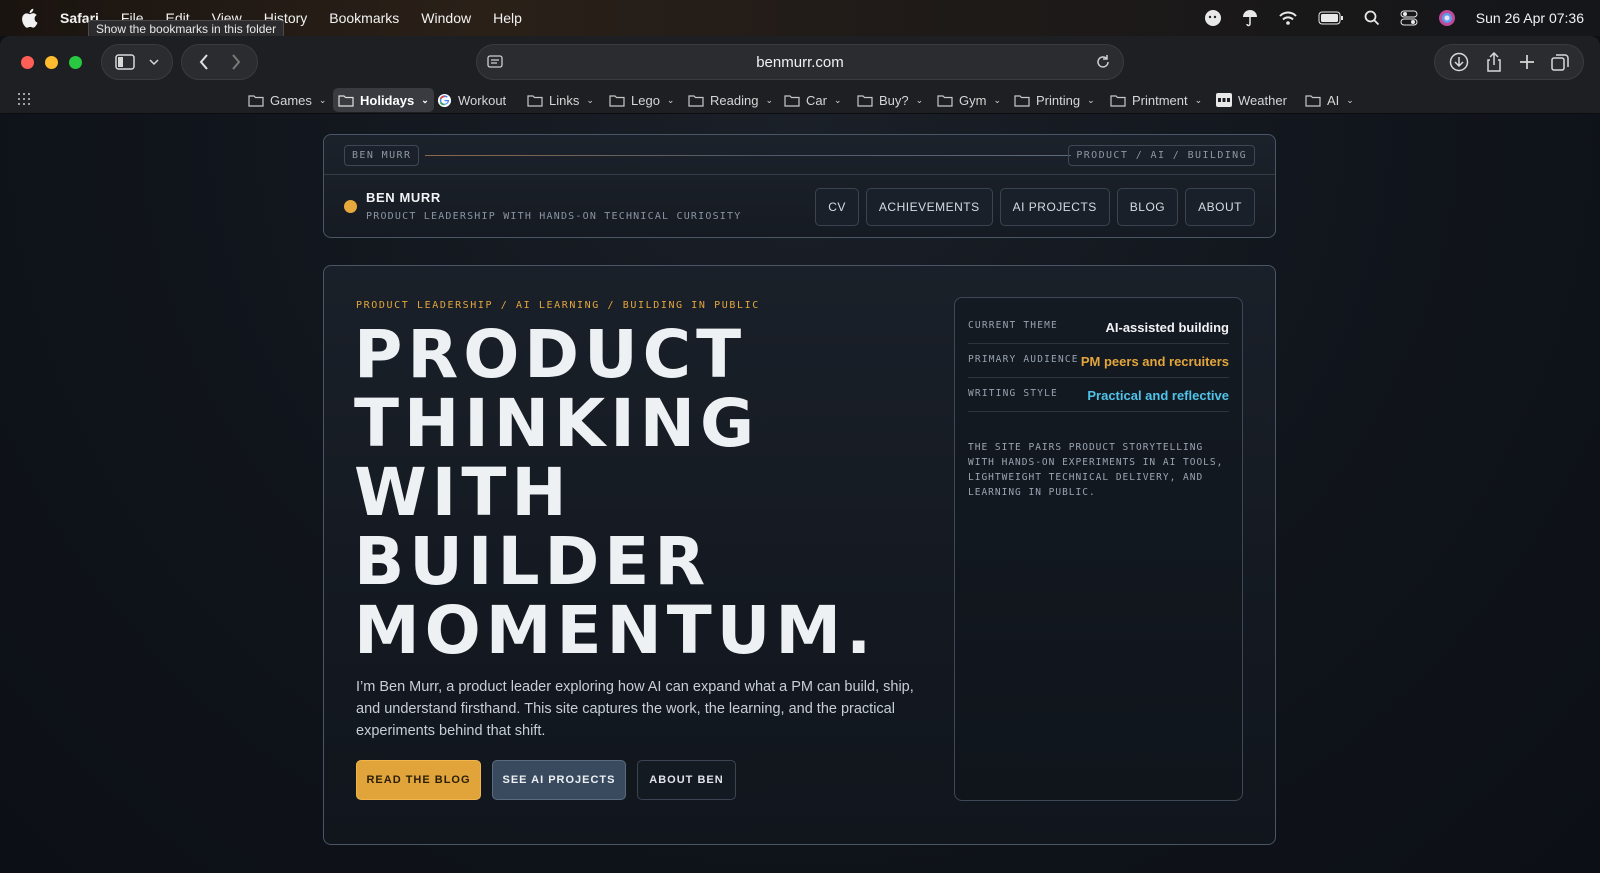 Image resolution: width=1600 pixels, height=873 pixels. Describe the element at coordinates (75, 62) in the screenshot. I see `fullscreen-window-button` at that location.